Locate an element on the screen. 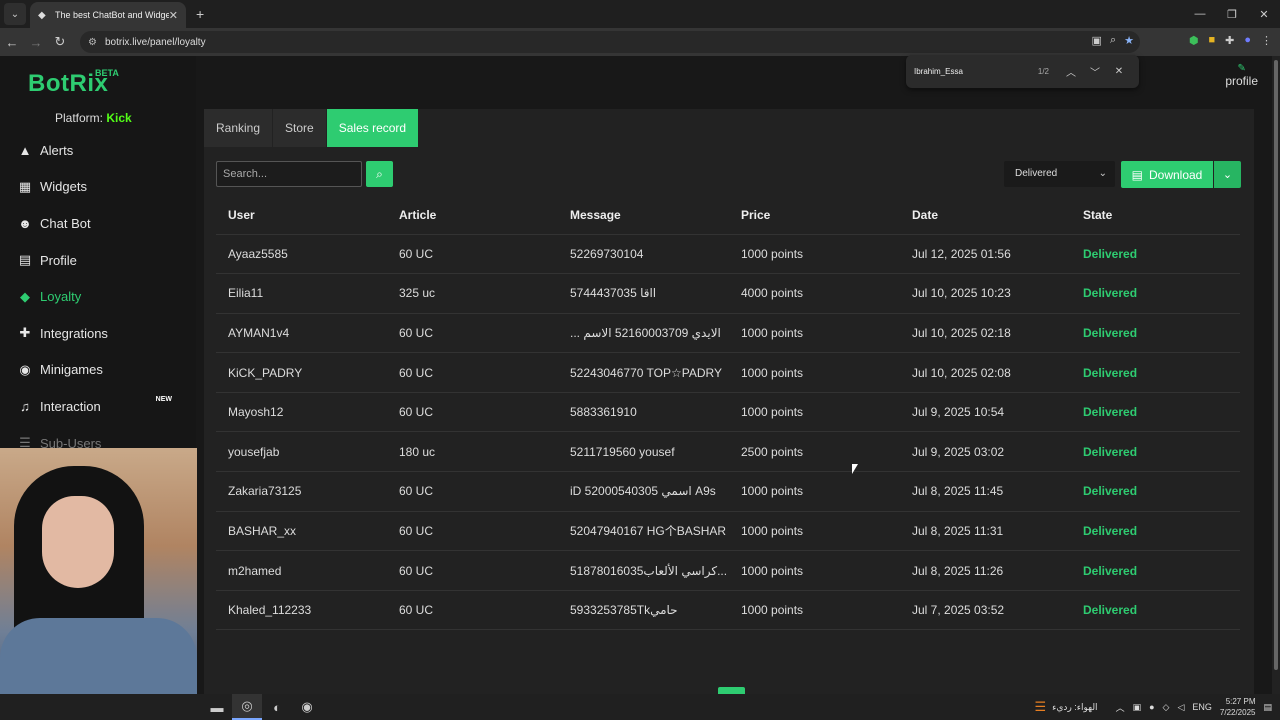 The image size is (1280, 720). window-controls: — ❐ ✕ is located at coordinates (1232, 14).